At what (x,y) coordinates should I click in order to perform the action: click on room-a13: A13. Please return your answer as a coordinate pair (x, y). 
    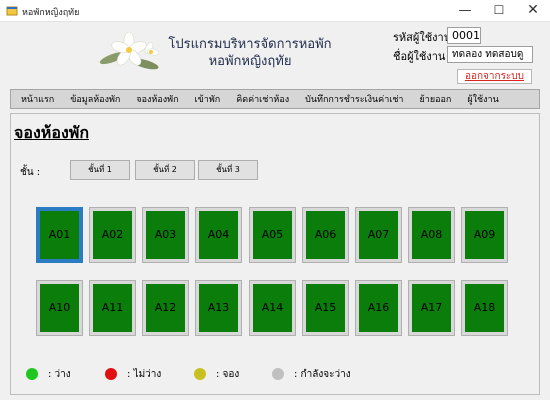
    Looking at the image, I should click on (218, 308).